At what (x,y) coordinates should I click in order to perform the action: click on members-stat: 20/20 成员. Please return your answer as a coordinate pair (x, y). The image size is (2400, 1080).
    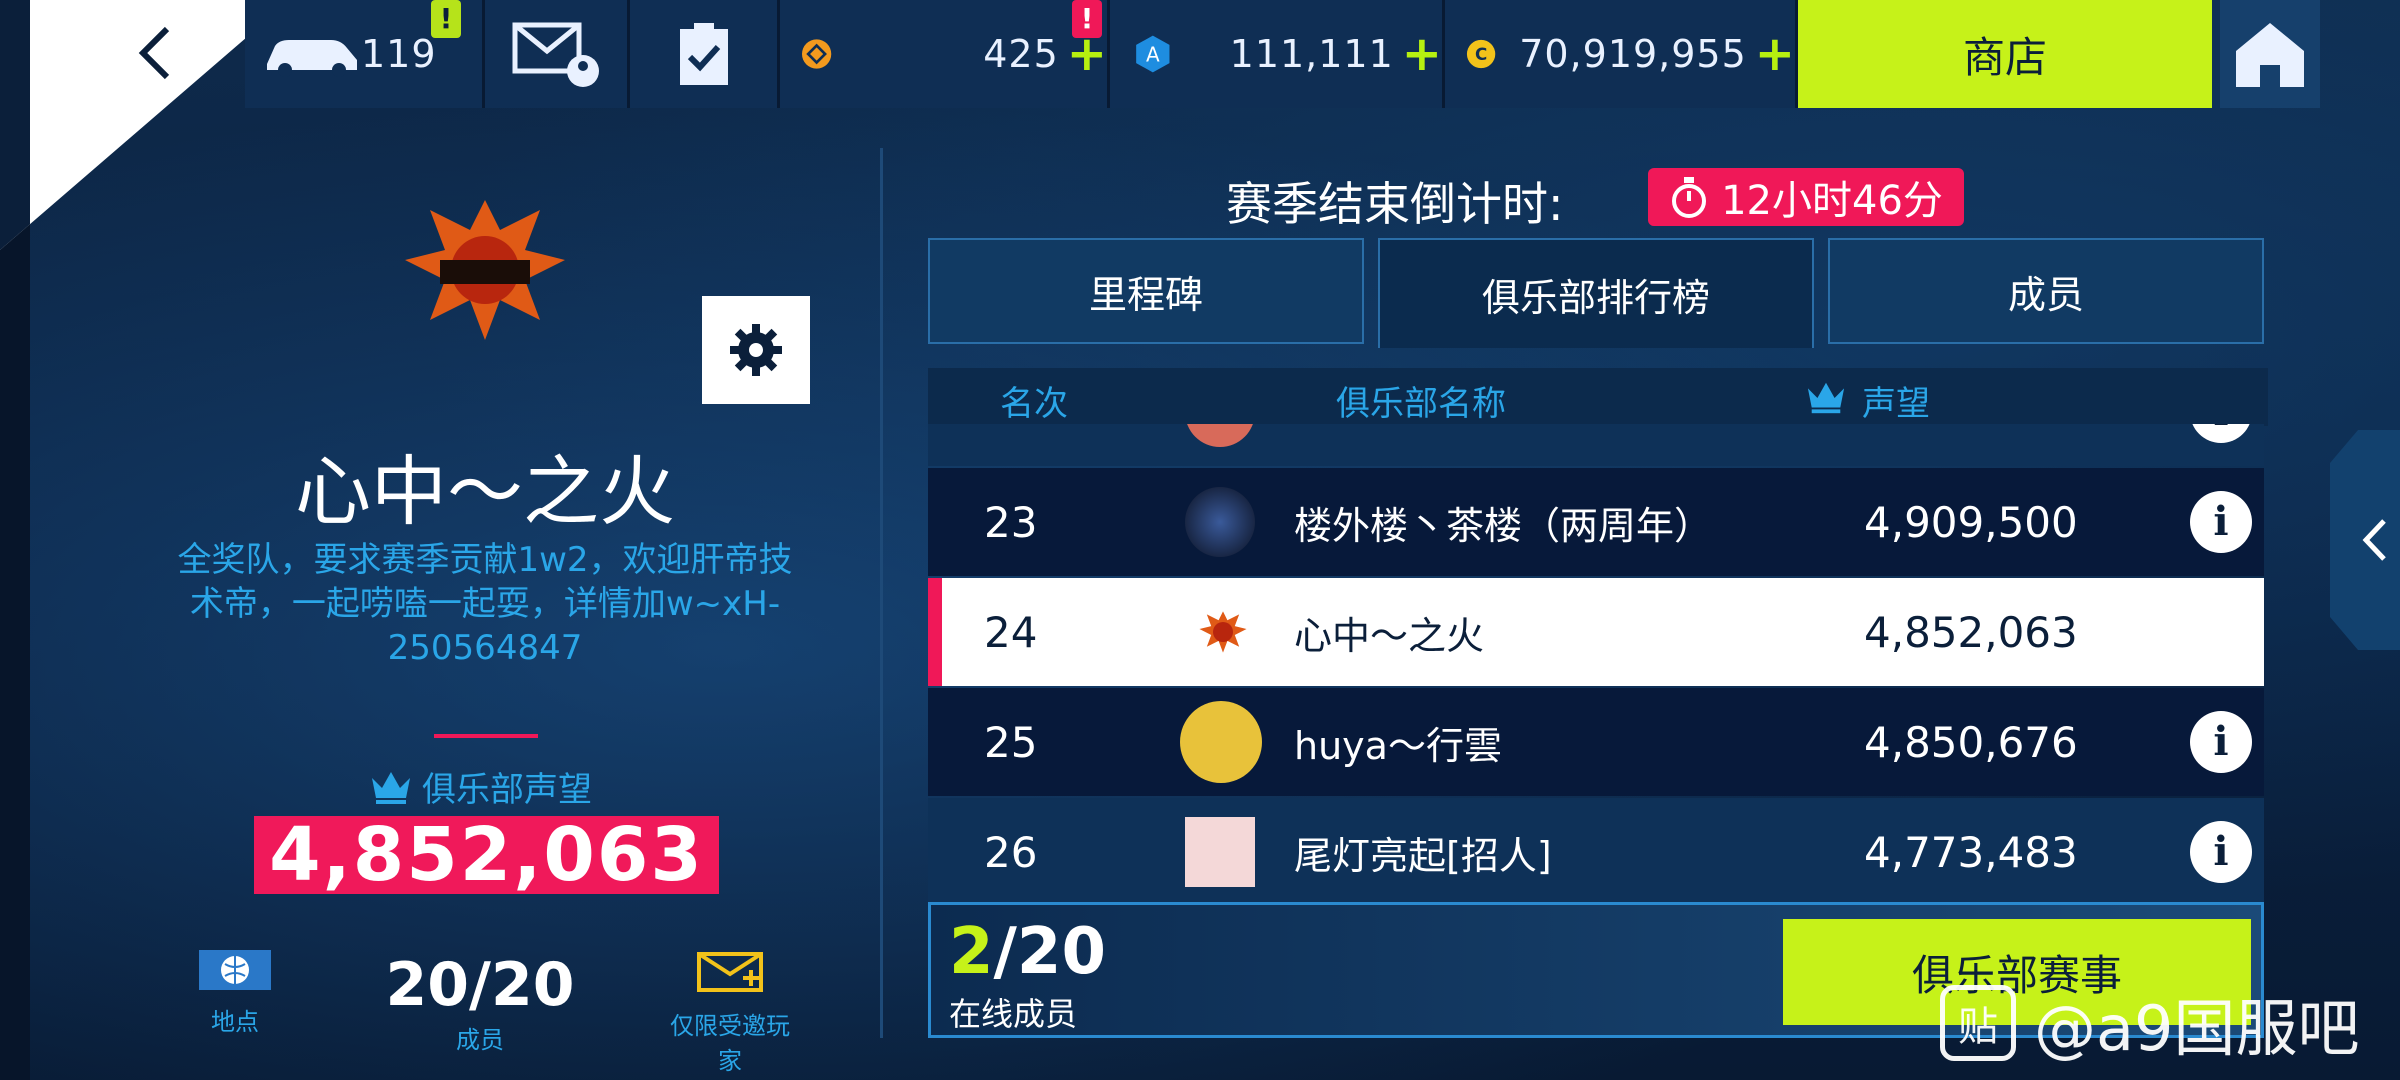
    Looking at the image, I should click on (480, 1002).